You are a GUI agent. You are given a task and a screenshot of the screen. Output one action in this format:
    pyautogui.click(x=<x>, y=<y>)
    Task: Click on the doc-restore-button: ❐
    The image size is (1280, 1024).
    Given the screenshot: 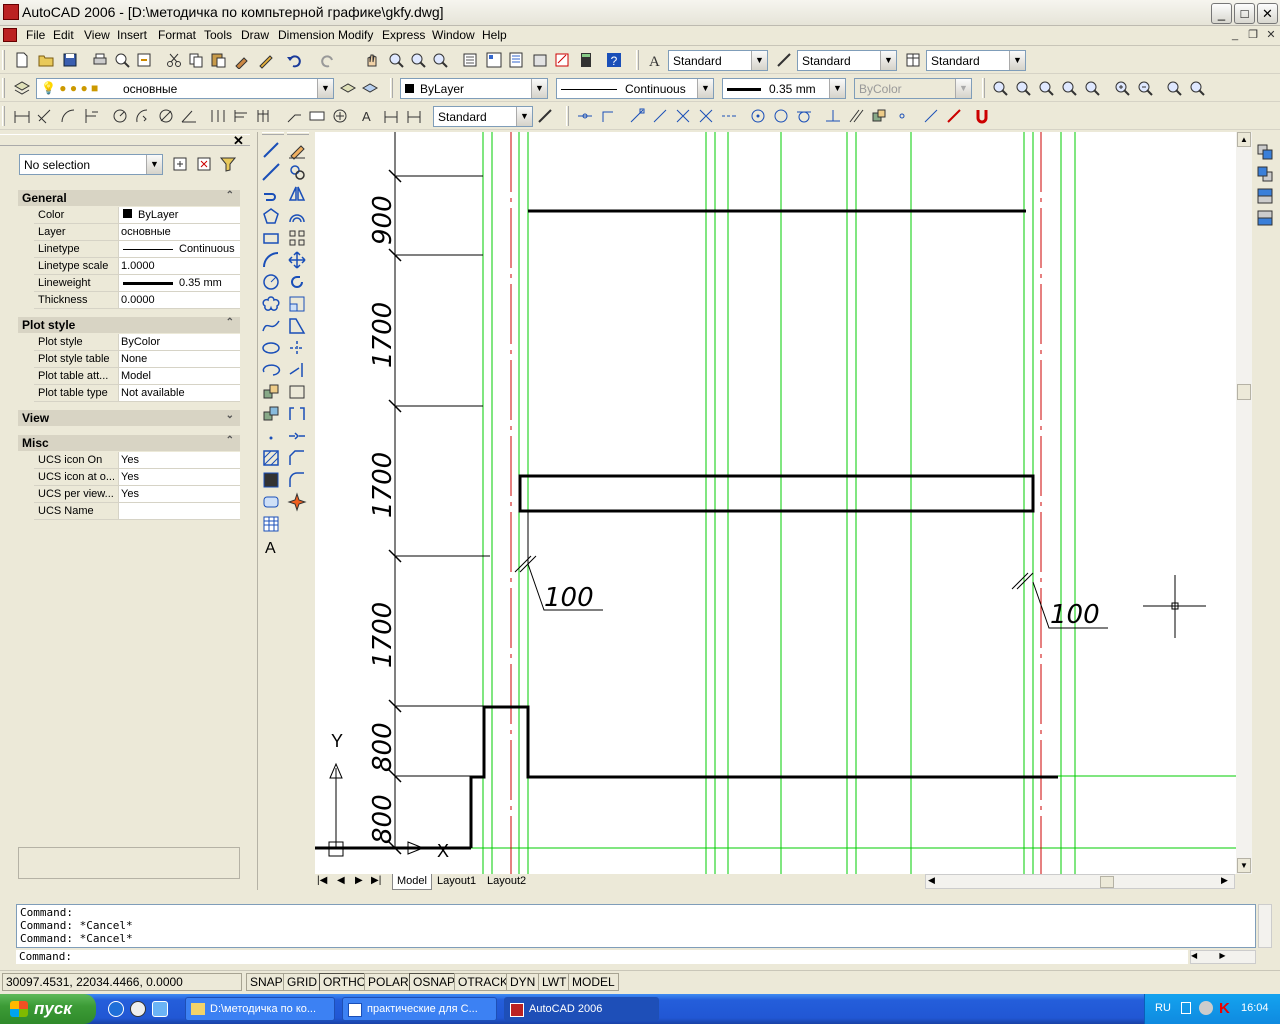 What is the action you would take?
    pyautogui.click(x=1253, y=35)
    